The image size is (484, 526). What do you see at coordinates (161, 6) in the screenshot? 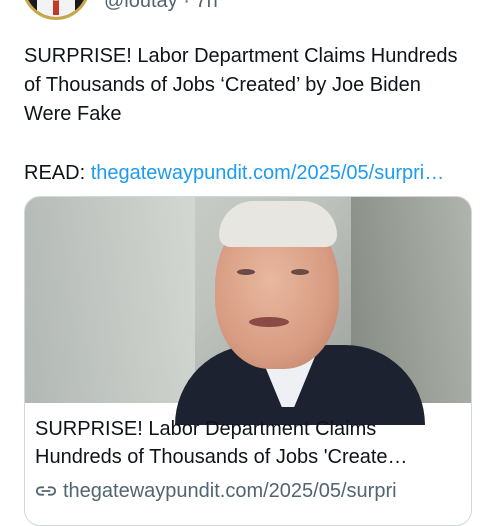
I see `user-handle: @loutay · 7h` at bounding box center [161, 6].